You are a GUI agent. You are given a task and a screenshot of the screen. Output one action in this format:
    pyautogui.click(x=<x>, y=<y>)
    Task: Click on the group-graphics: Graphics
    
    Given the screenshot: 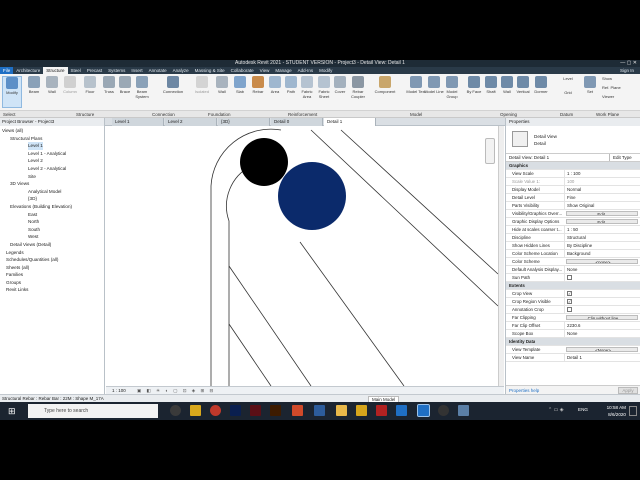 What is the action you would take?
    pyautogui.click(x=573, y=166)
    